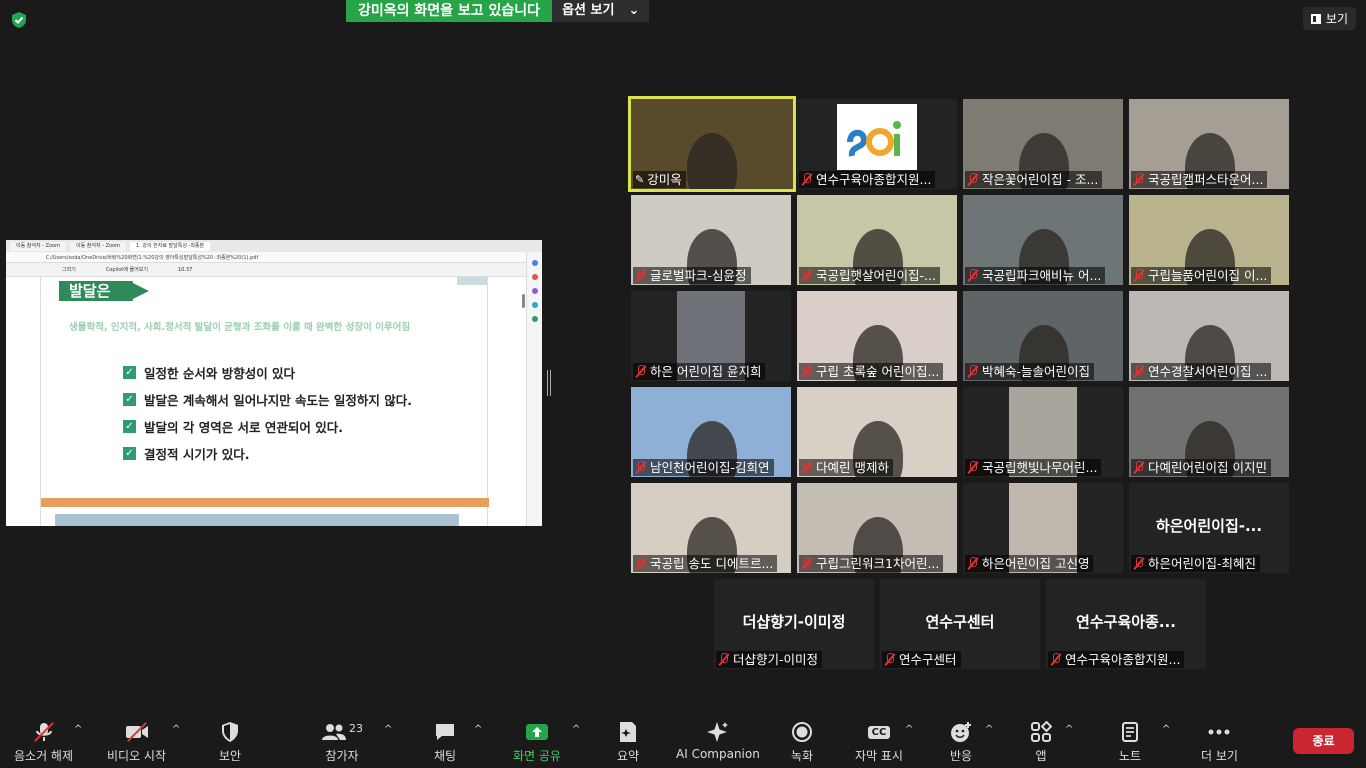 This screenshot has height=768, width=1366. I want to click on participant-tile: 더샵향기-이미정 더샵향기-이미정, so click(794, 624).